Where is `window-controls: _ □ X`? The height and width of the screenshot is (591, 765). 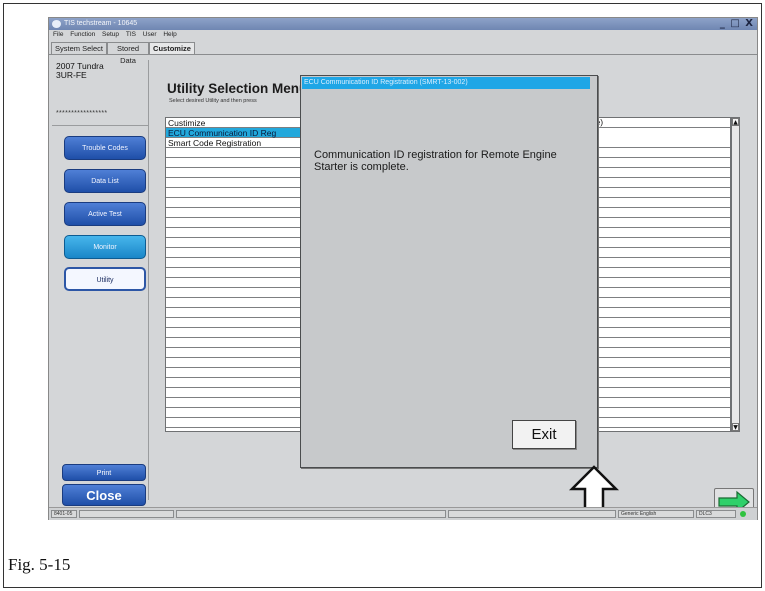 window-controls: _ □ X is located at coordinates (737, 24).